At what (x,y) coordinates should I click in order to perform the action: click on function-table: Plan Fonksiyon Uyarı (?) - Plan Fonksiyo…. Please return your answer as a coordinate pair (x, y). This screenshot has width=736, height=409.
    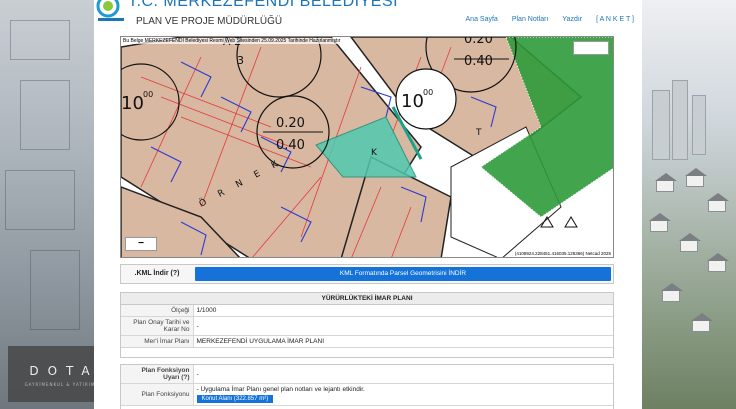
    Looking at the image, I should click on (367, 385).